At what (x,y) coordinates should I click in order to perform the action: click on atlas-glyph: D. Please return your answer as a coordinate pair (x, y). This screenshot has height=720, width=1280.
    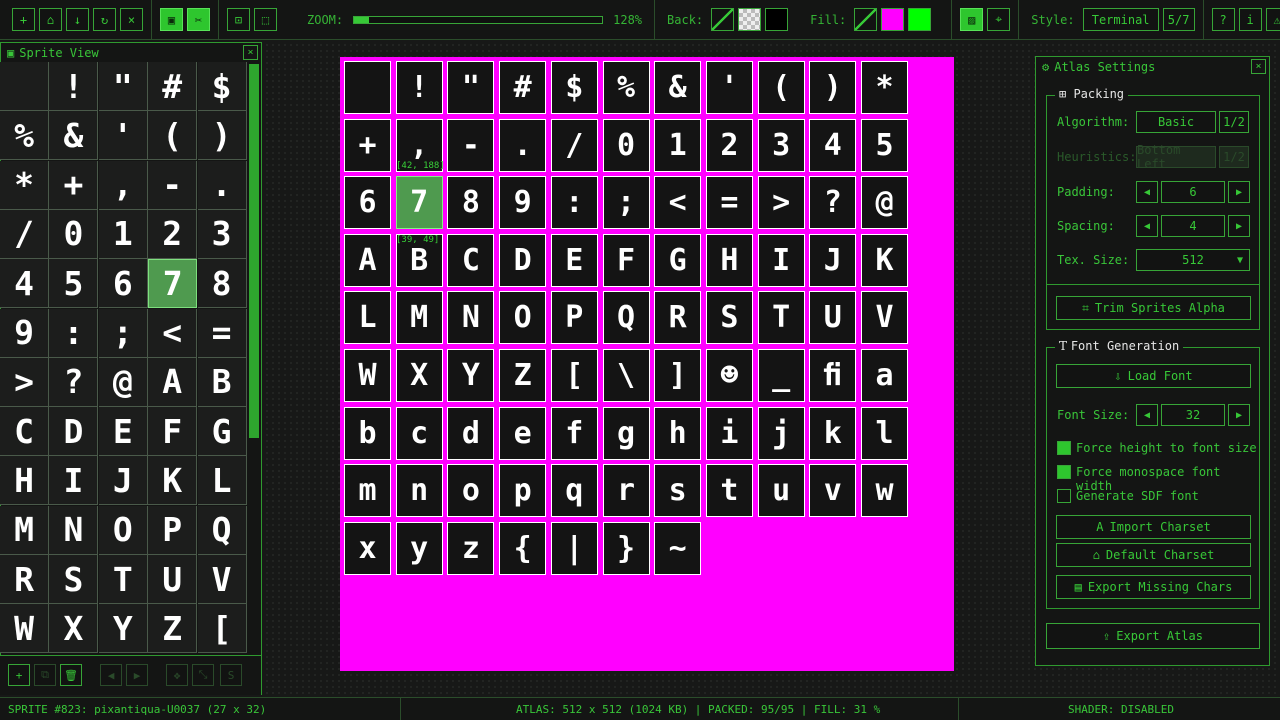
    Looking at the image, I should click on (523, 260).